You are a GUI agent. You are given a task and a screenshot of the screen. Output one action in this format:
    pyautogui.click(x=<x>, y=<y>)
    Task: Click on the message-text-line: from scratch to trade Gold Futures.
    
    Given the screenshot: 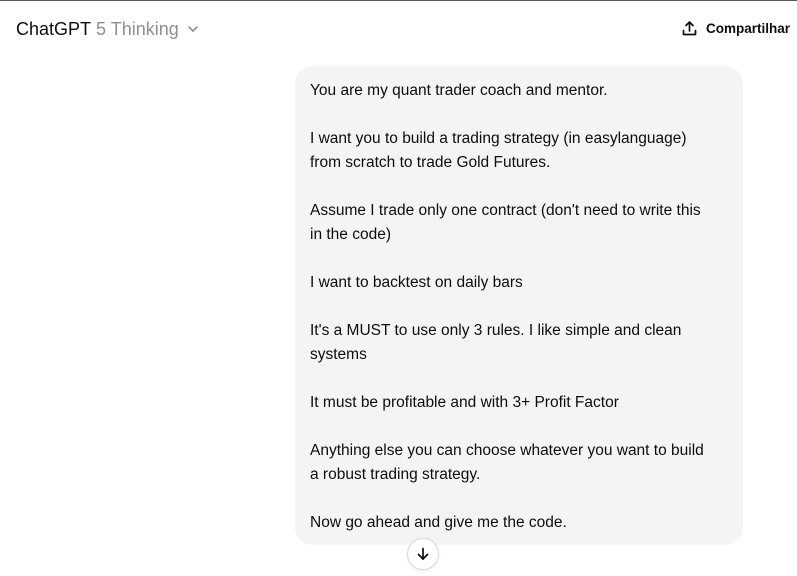 What is the action you would take?
    pyautogui.click(x=430, y=162)
    